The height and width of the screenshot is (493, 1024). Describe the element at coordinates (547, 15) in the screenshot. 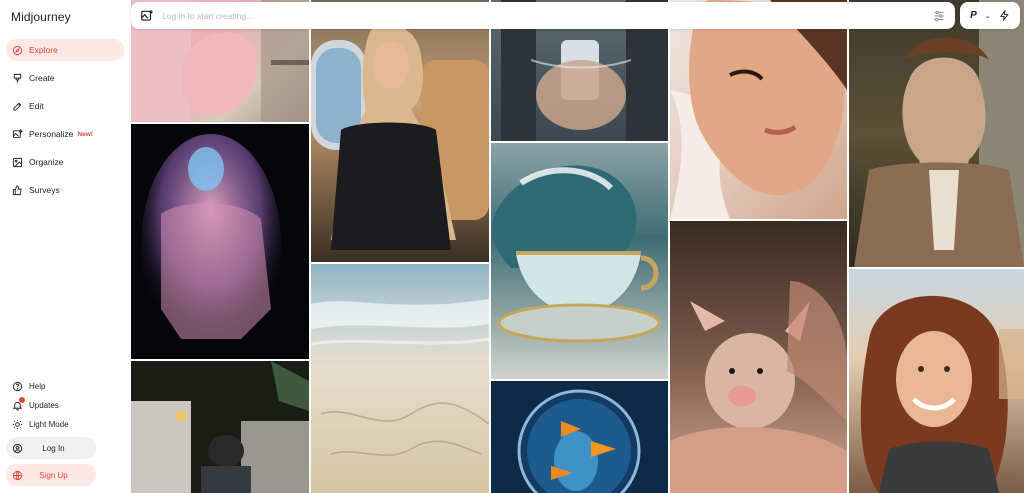

I see `prompt-input` at that location.